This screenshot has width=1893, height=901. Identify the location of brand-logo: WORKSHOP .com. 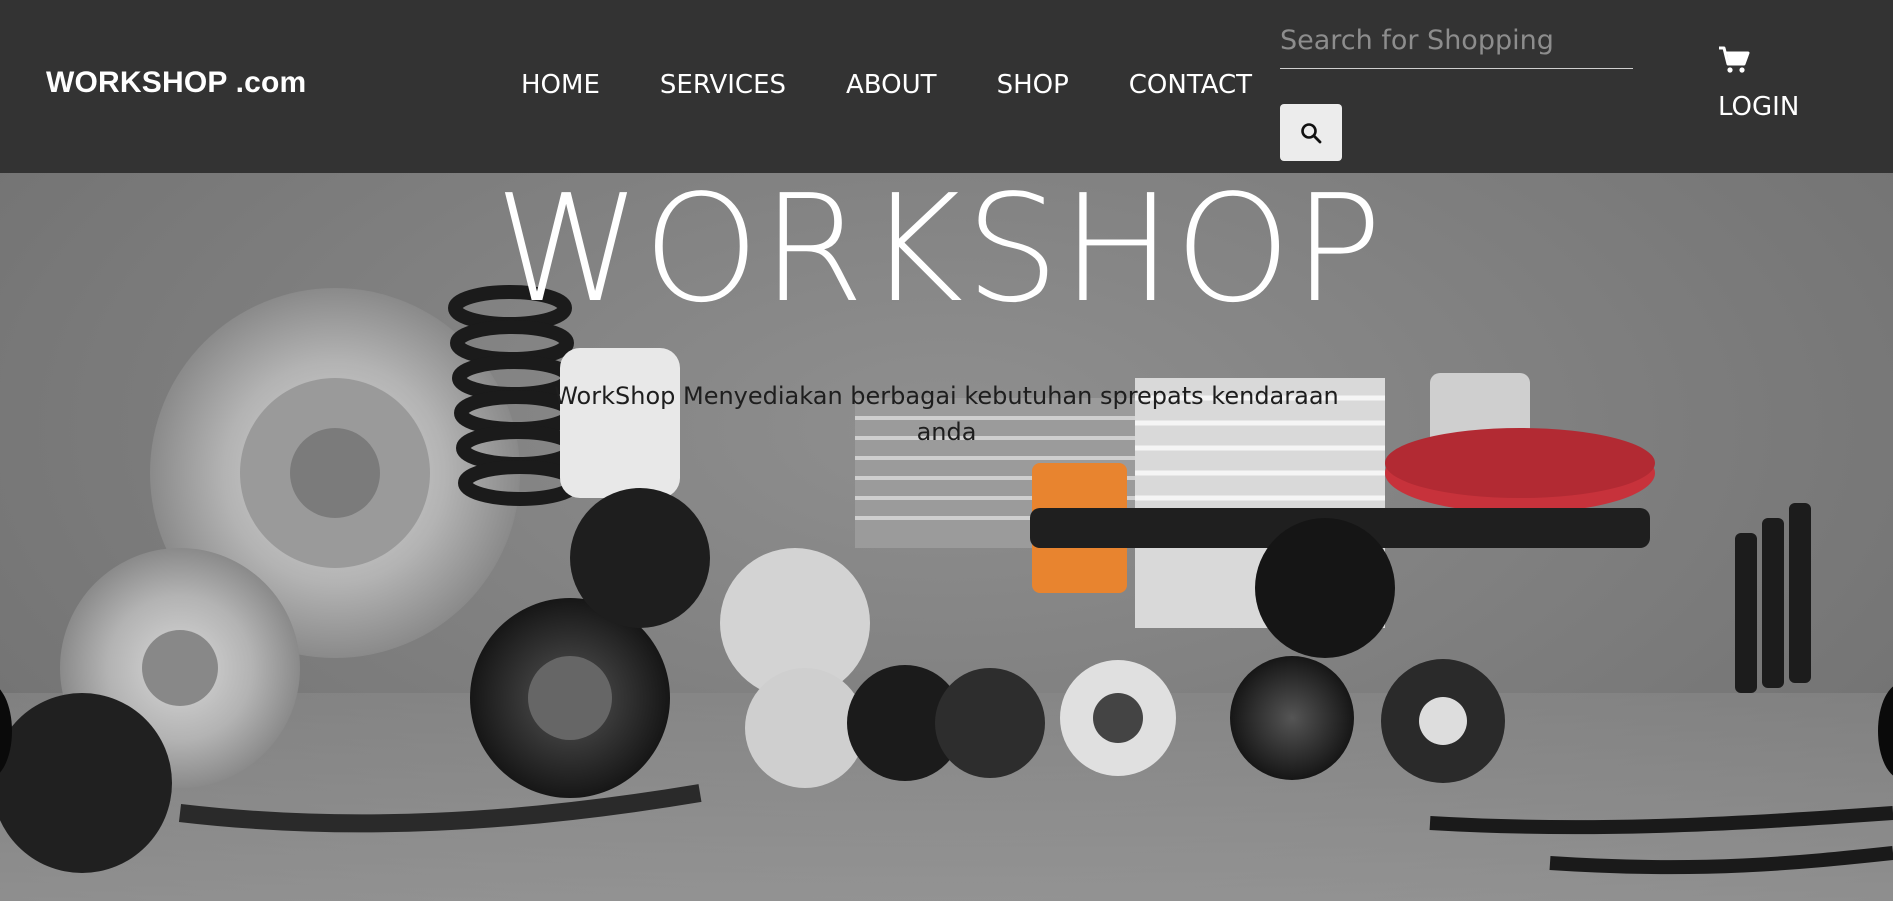
(176, 83).